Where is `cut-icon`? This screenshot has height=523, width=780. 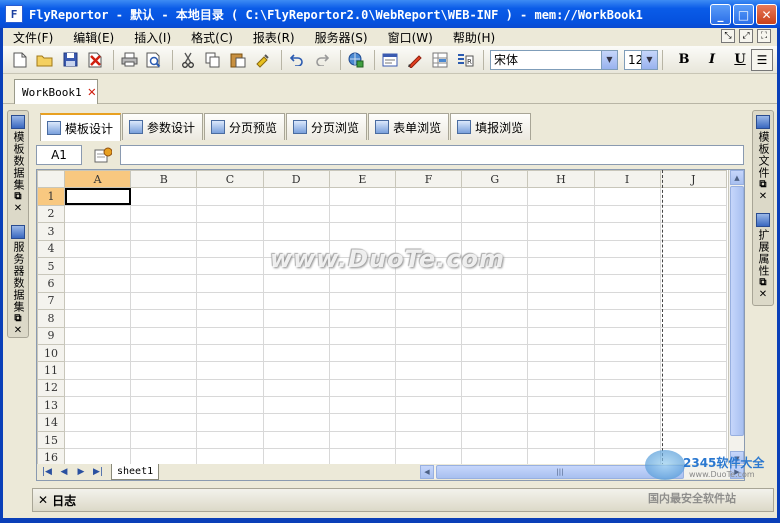 cut-icon is located at coordinates (188, 60).